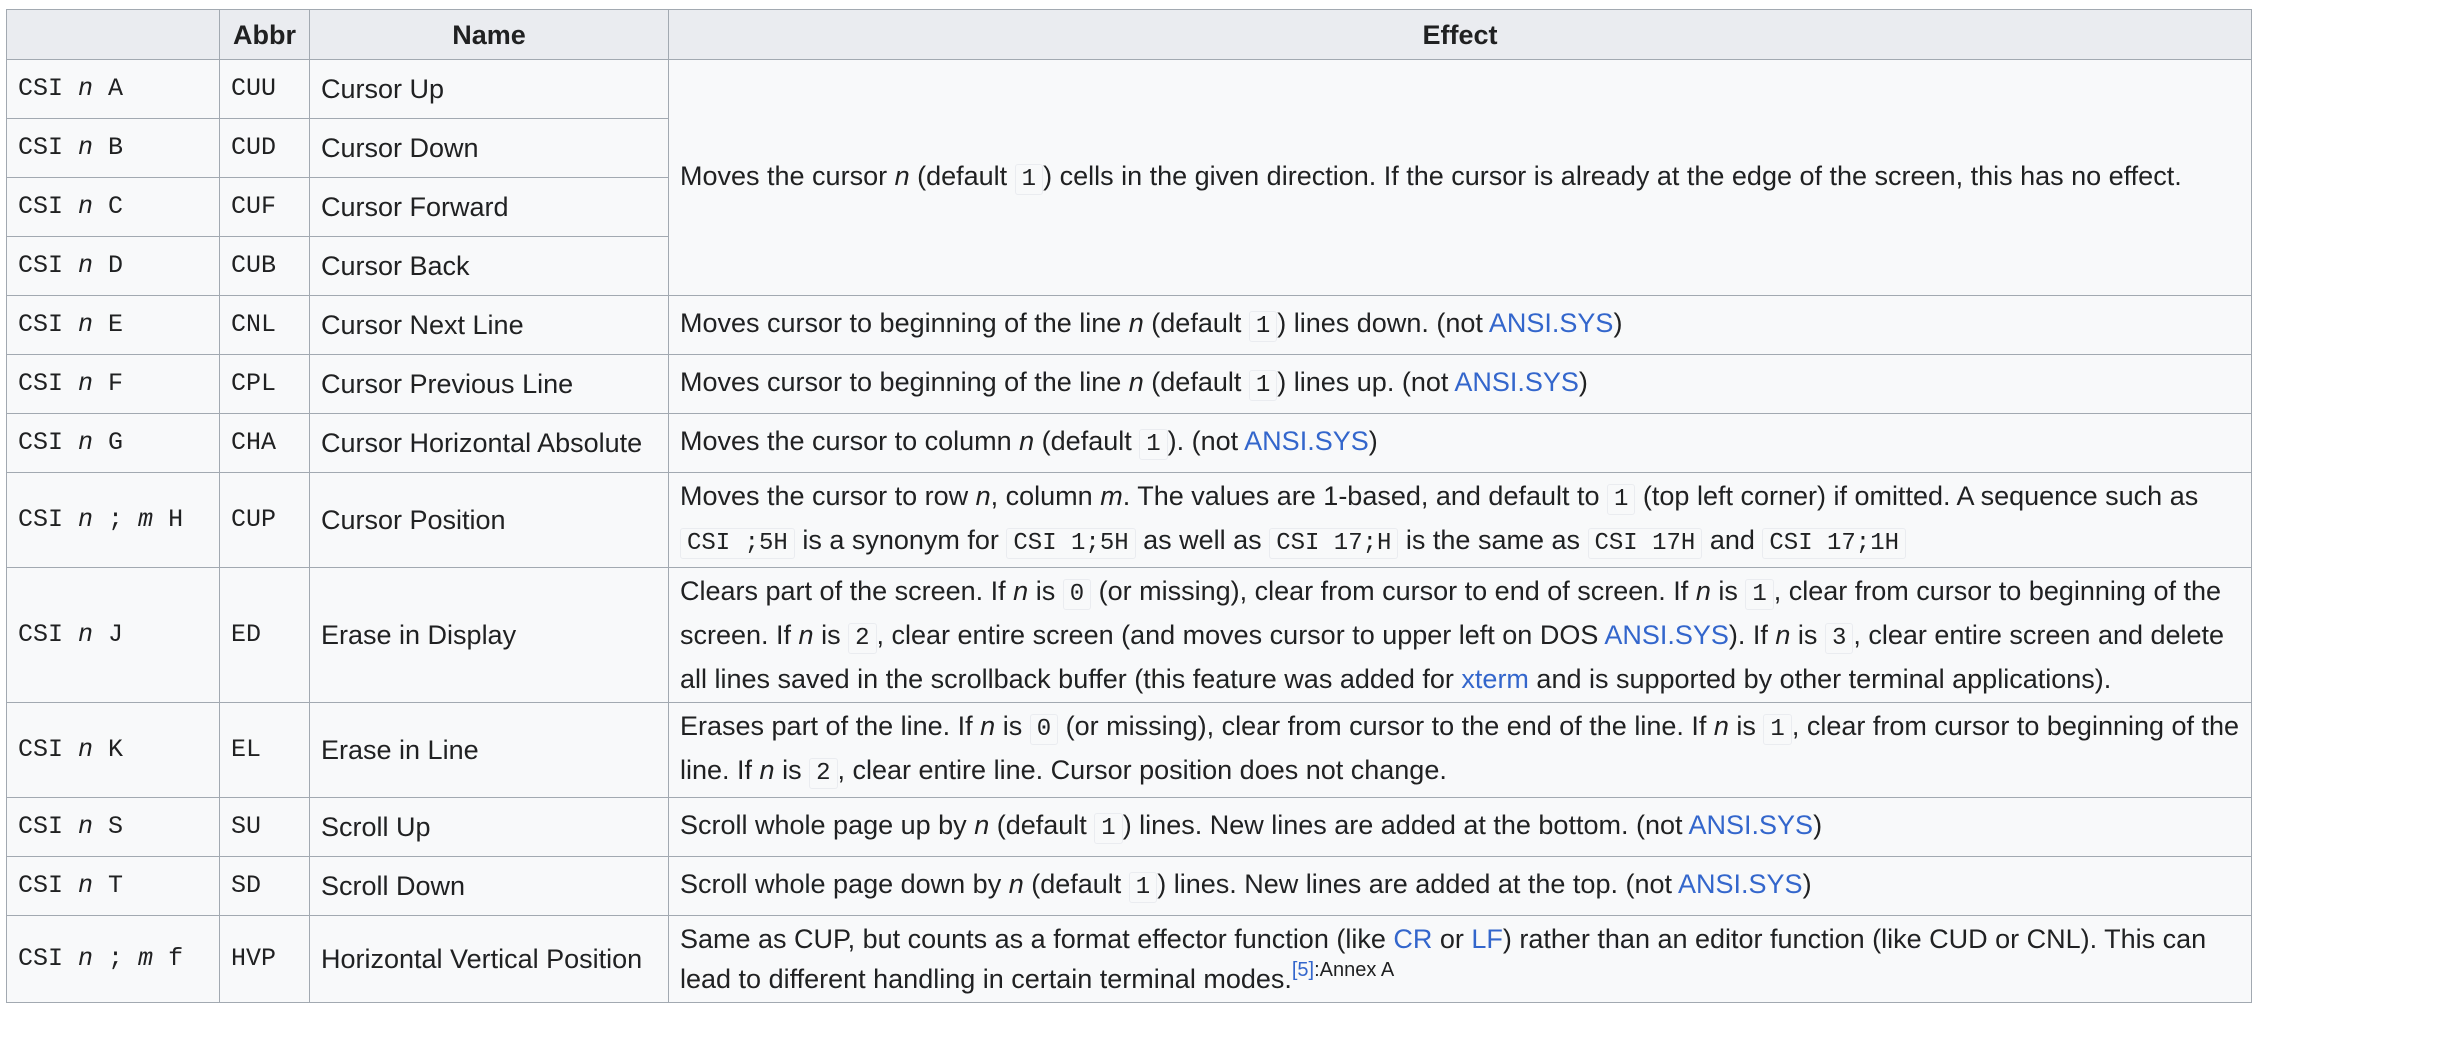  I want to click on sequence-cell: CSI n A, so click(113, 89).